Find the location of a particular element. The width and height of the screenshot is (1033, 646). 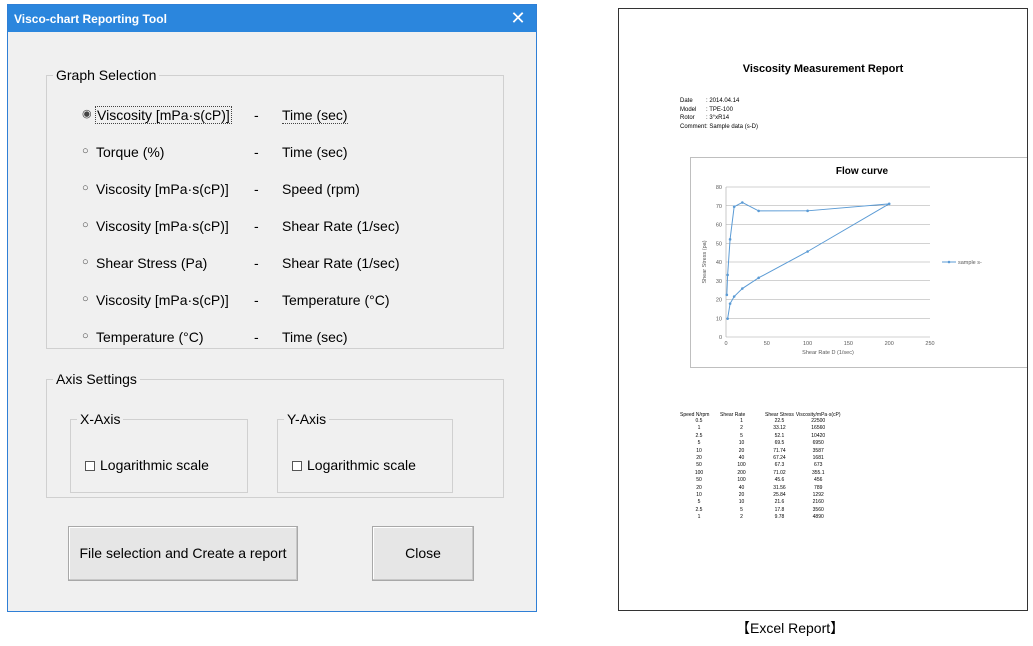

table-cell: 71.74 is located at coordinates (779, 450).